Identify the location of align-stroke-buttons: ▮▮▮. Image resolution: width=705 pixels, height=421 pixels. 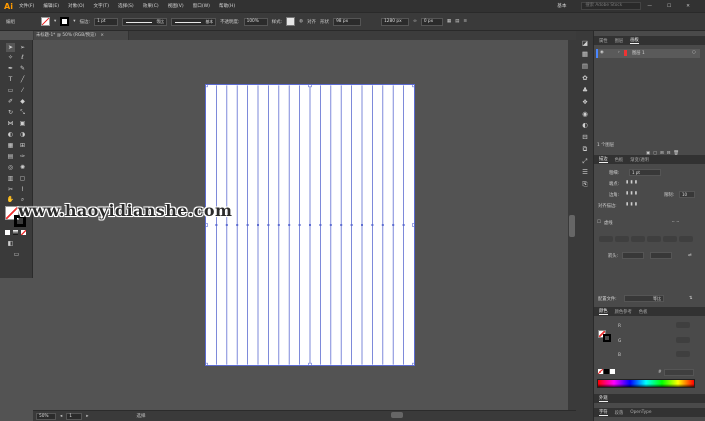
(632, 204).